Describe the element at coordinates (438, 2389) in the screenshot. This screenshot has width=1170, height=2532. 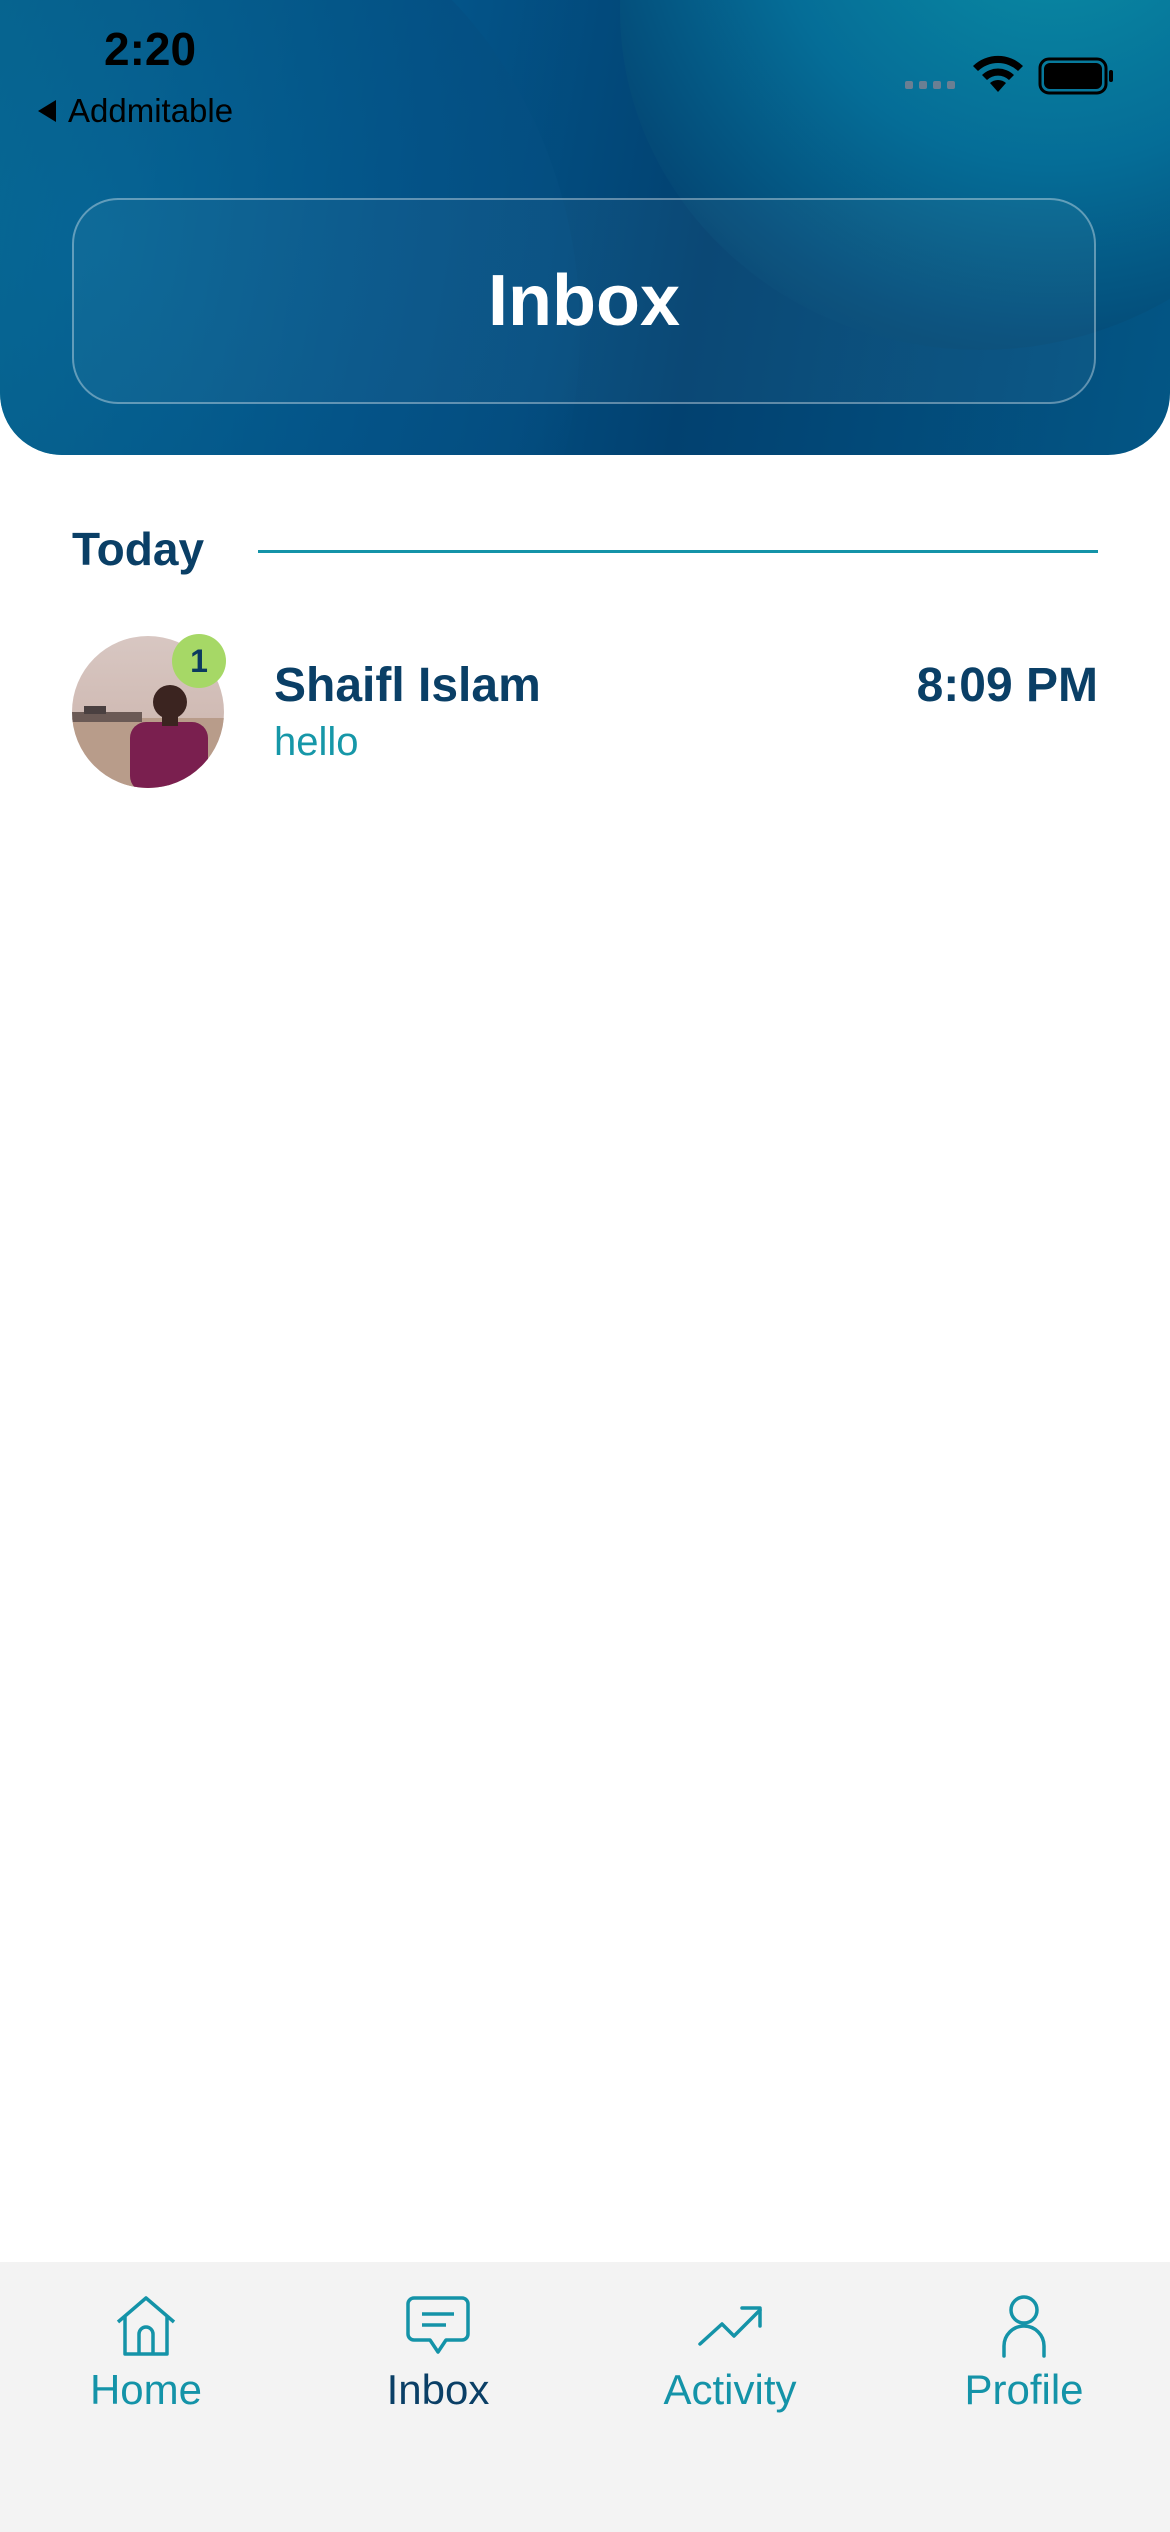
I see `tab-inbox-label: Inbox` at that location.